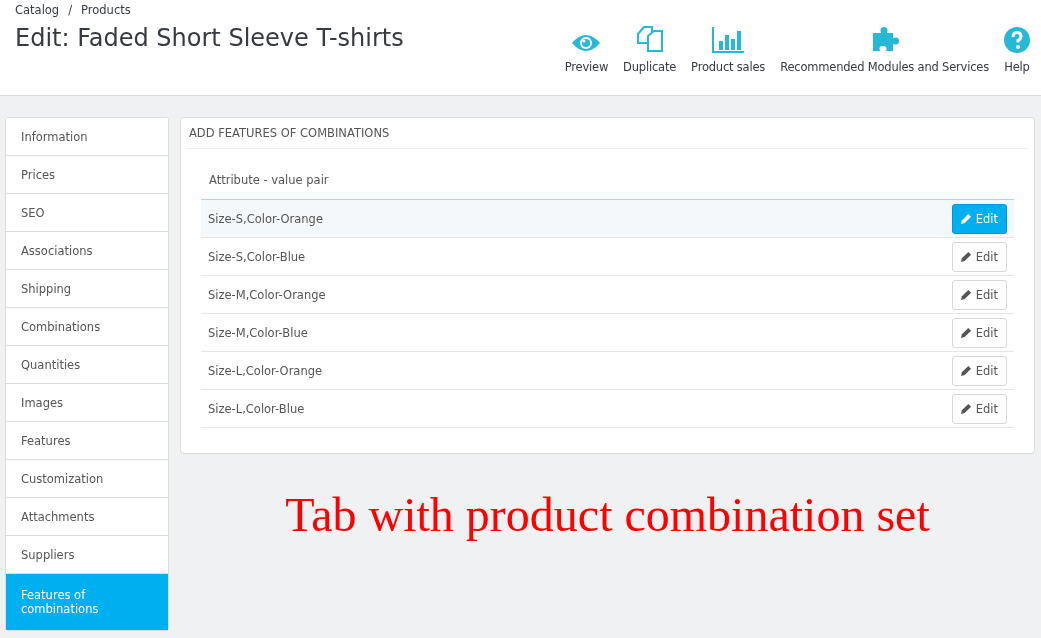 The width and height of the screenshot is (1041, 638). I want to click on table-row: Size-M,Color-Blue Edit, so click(607, 333).